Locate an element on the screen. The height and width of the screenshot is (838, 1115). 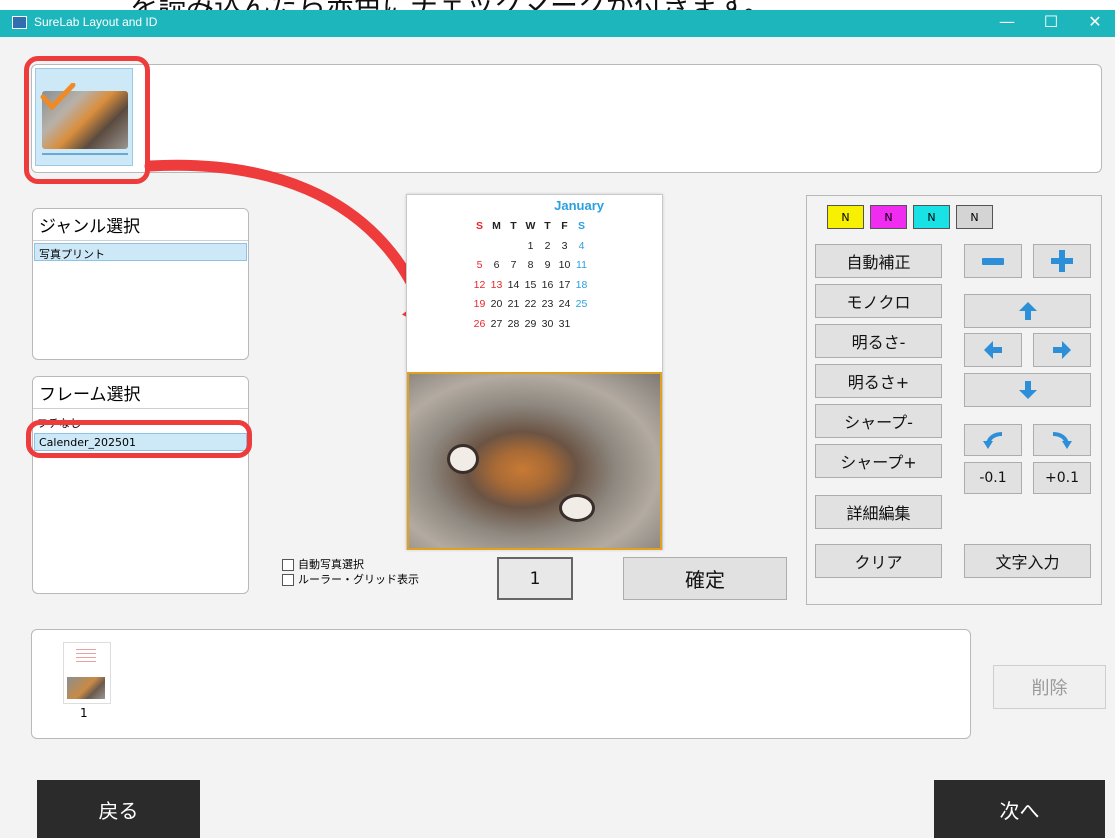
zoom-out-button is located at coordinates (993, 261).